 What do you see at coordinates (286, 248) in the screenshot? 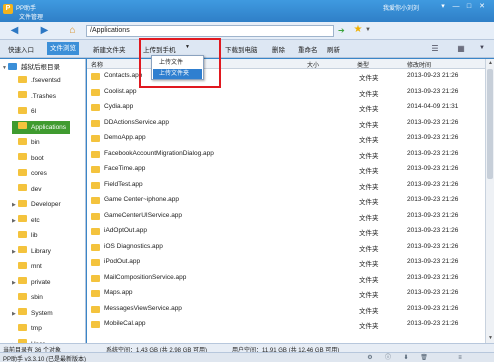
I see `file-row: iOS Diagnostics.app 文件夹 2013-09-23 21:26` at bounding box center [286, 248].